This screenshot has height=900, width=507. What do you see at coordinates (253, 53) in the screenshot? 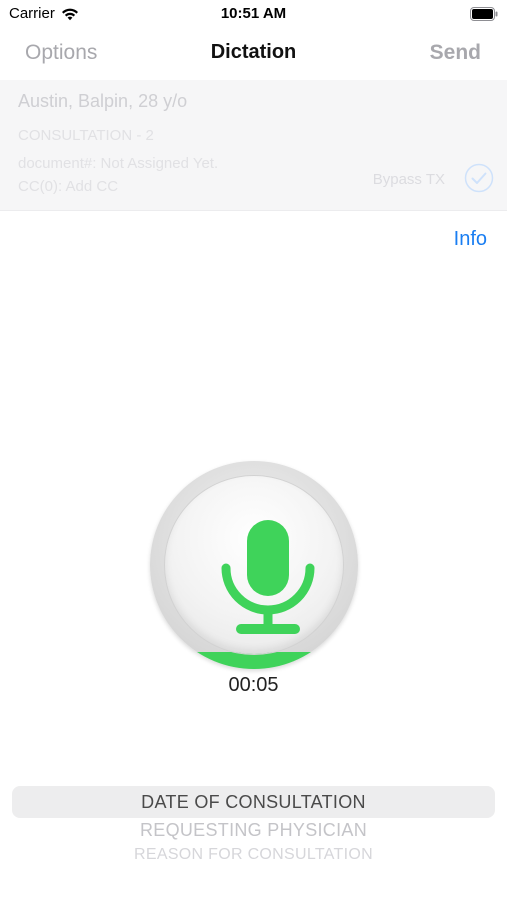
I see `navigation-bar: Options Dictation Send` at bounding box center [253, 53].